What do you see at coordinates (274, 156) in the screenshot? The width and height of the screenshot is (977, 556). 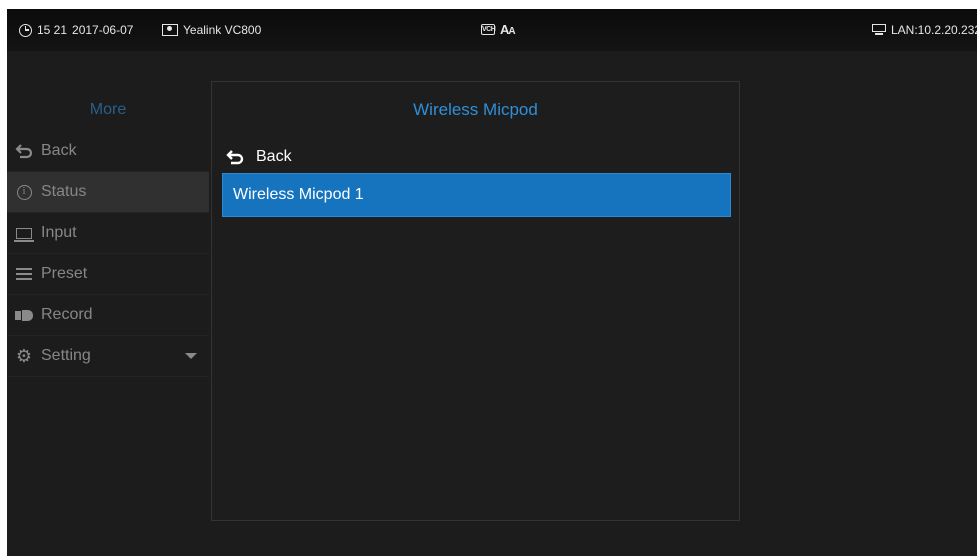 I see `back-label: Back` at bounding box center [274, 156].